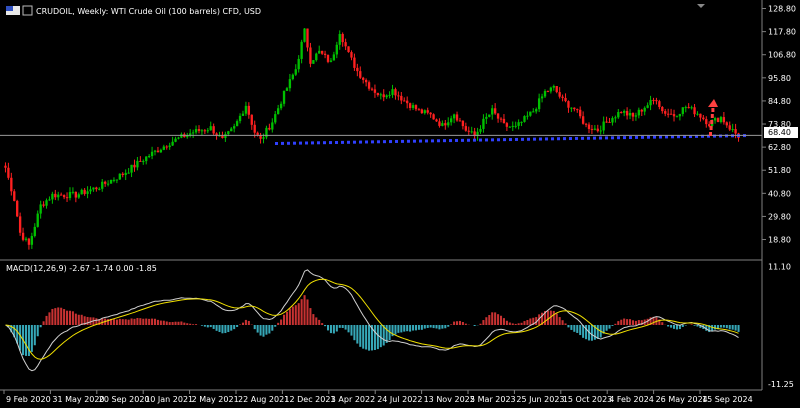 The image size is (800, 408). I want to click on scroll-marker-icon, so click(701, 6).